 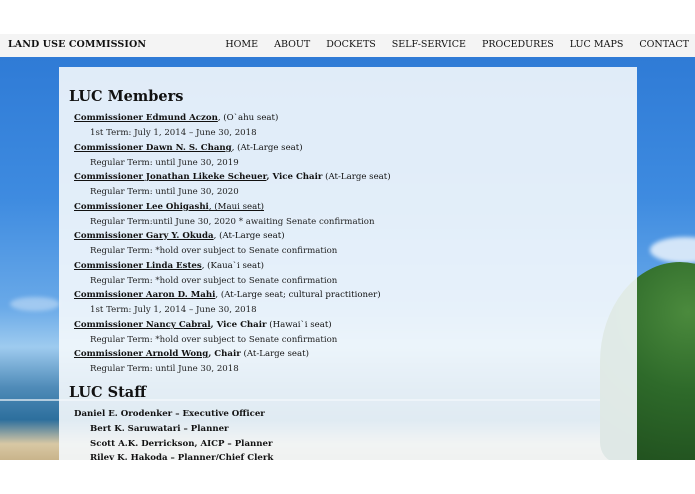 I want to click on member-row: Commissioner Edmund Aczon, (O`ahu seat), so click(x=176, y=118).